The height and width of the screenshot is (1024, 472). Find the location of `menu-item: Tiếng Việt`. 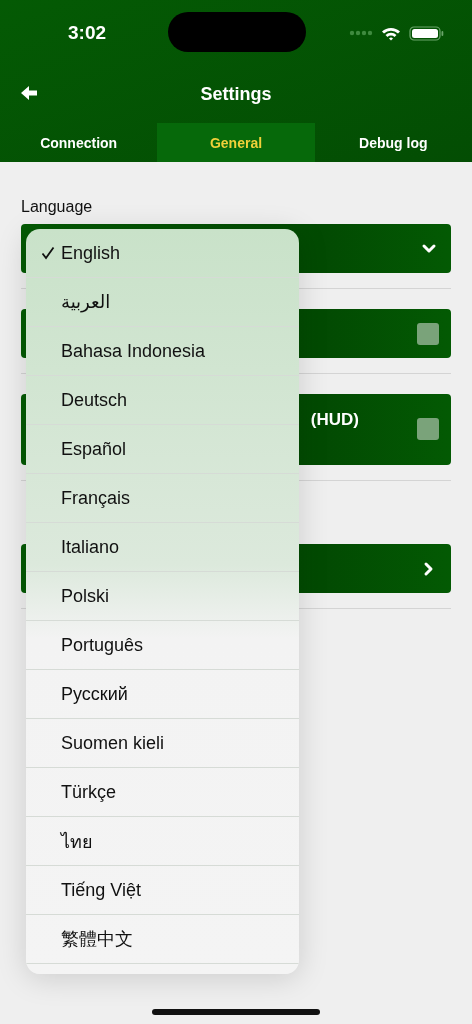

menu-item: Tiếng Việt is located at coordinates (162, 890).